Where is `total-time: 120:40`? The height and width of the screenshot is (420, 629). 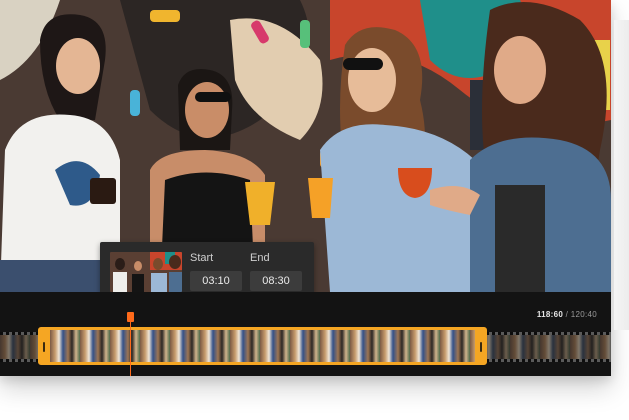 total-time: 120:40 is located at coordinates (583, 314).